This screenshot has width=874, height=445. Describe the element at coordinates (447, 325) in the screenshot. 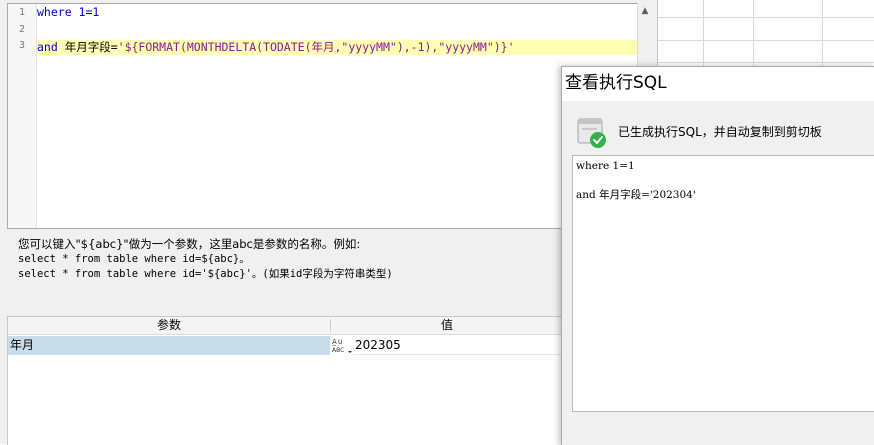

I see `column-header-value: 值` at that location.